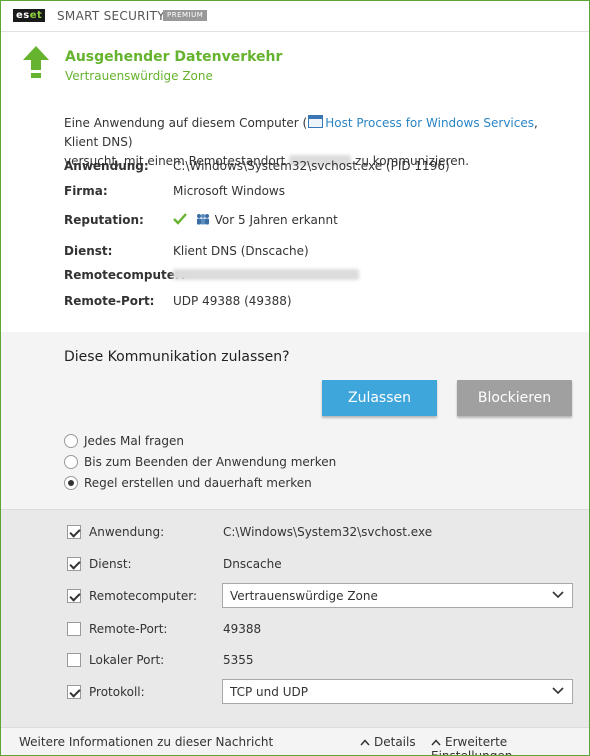  What do you see at coordinates (143, 596) in the screenshot?
I see `rule-remote-computer-label: Remotecomputer:` at bounding box center [143, 596].